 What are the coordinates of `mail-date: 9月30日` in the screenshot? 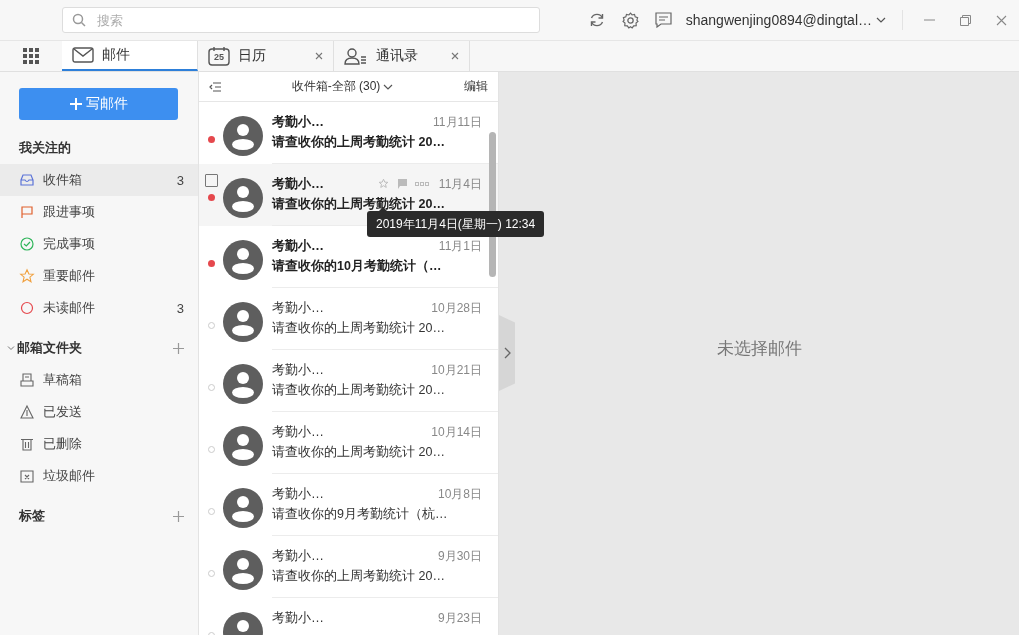 It's located at (459, 556).